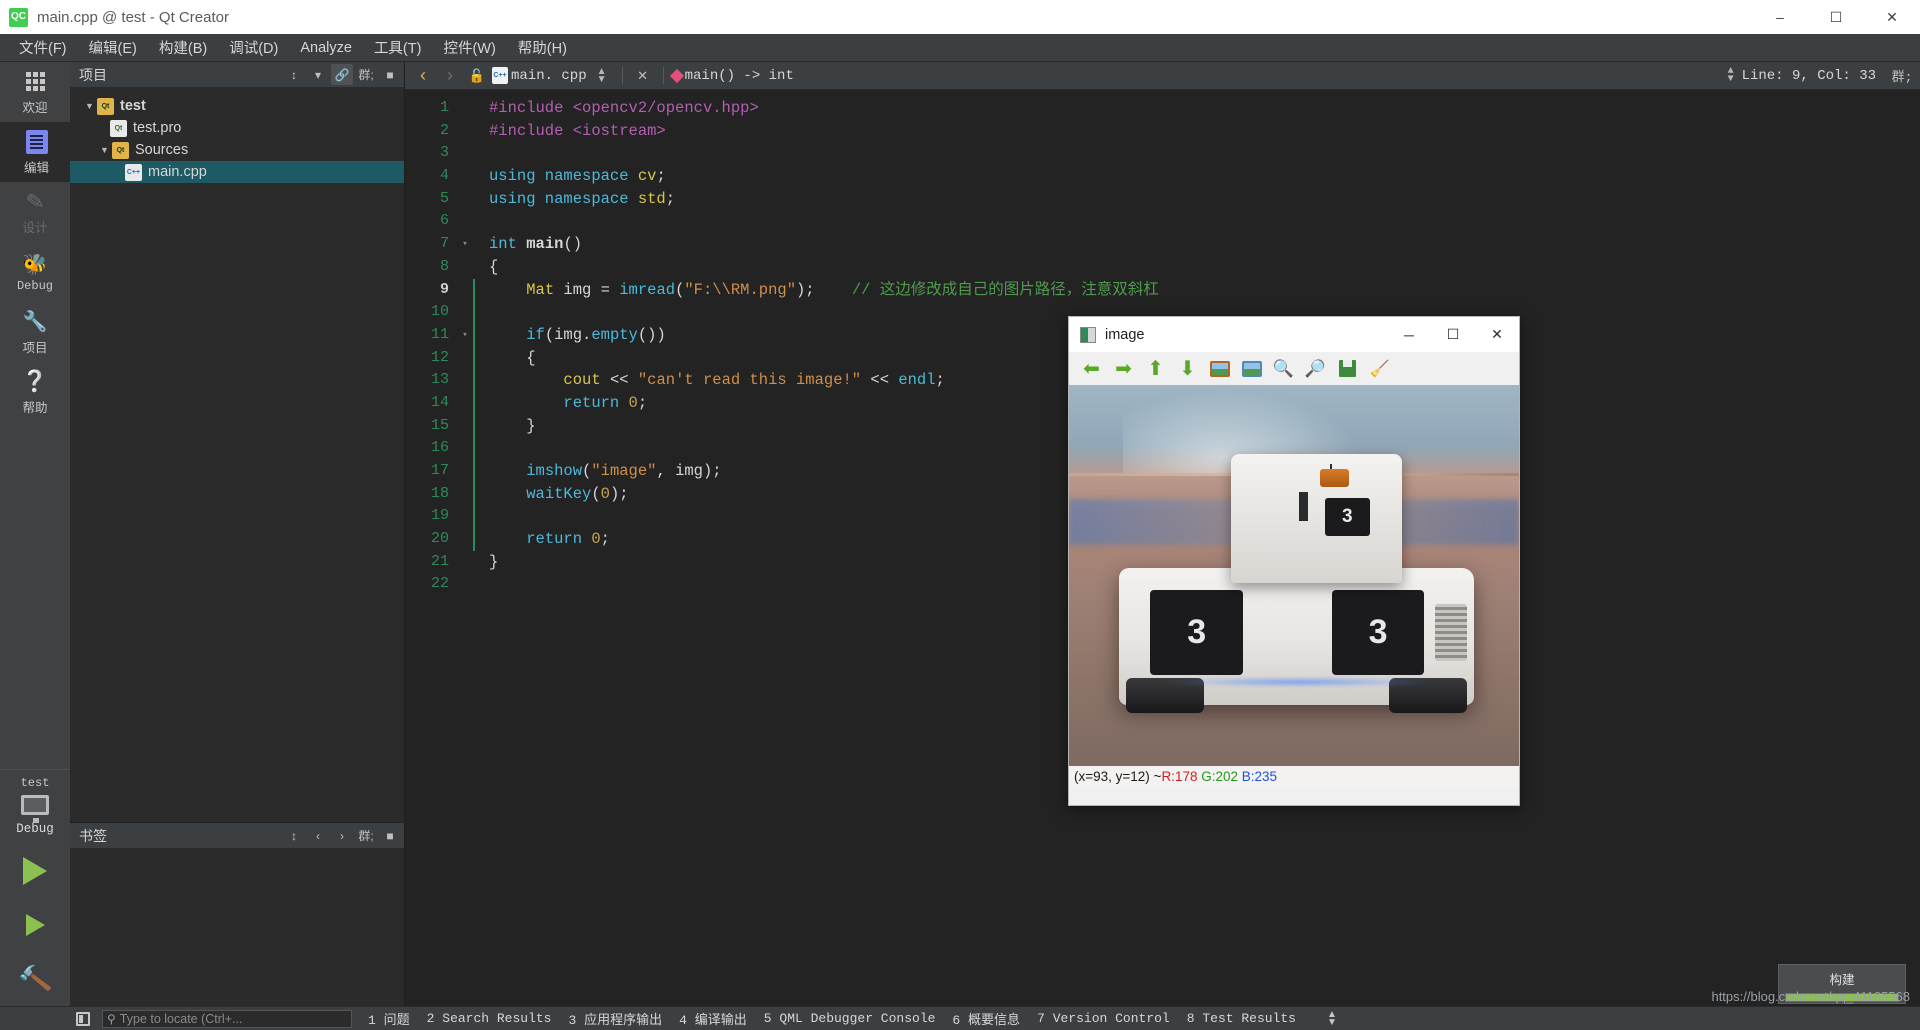  Describe the element at coordinates (35, 925) in the screenshot. I see `start-debugging-button` at that location.